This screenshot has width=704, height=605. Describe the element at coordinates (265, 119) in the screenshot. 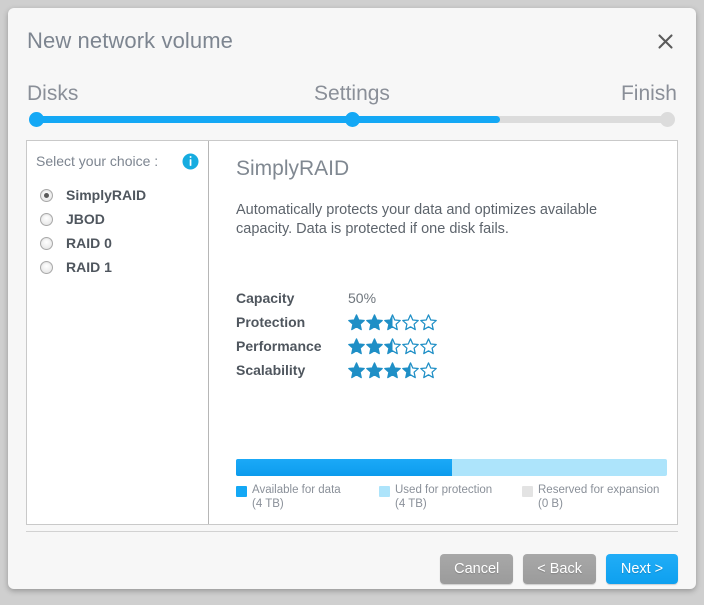

I see `stepper-progress-fill` at that location.